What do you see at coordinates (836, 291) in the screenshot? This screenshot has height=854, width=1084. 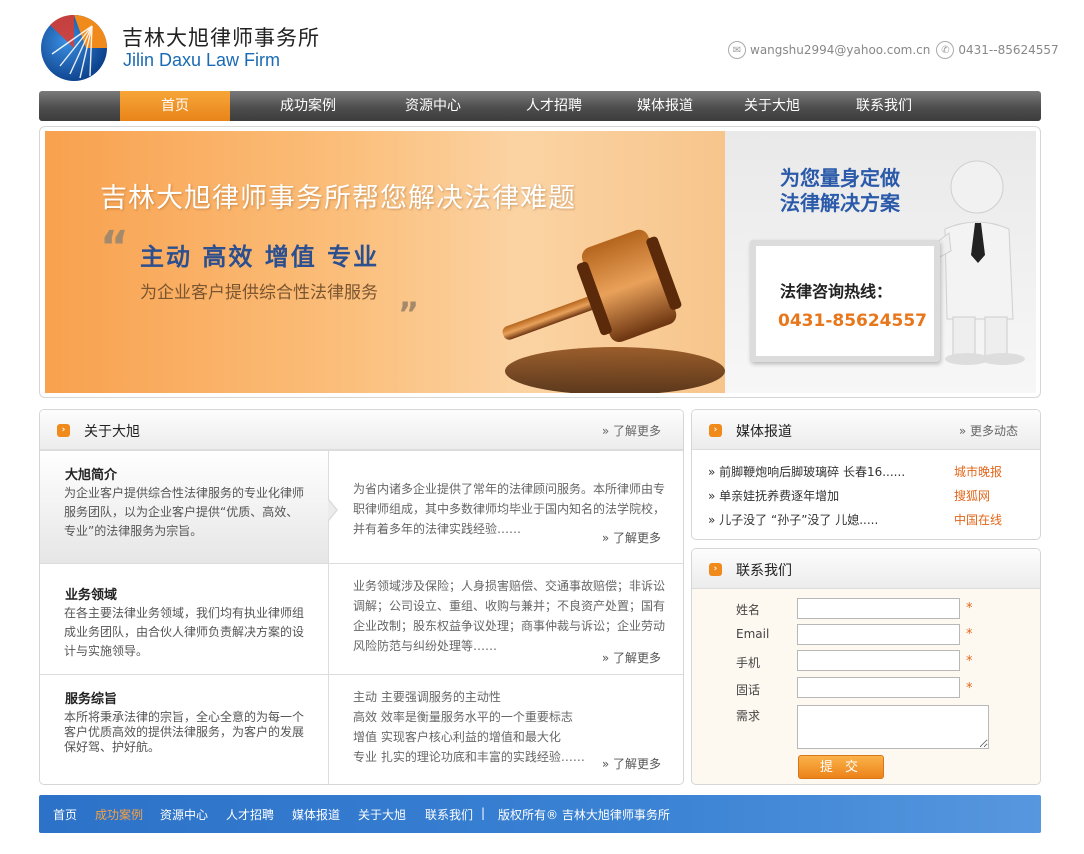 I see `hotline-label: 法律咨询热线：` at bounding box center [836, 291].